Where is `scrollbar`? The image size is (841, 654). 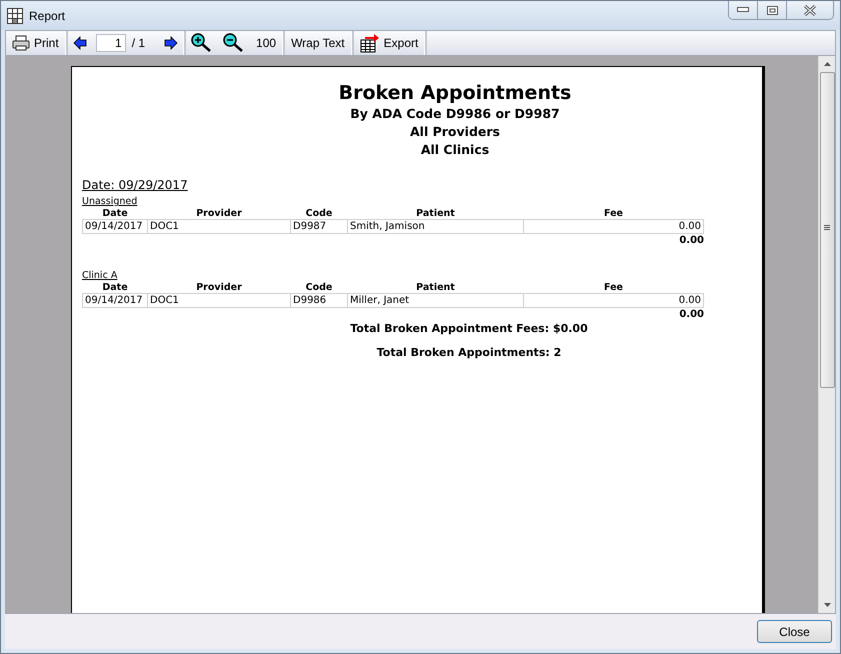 scrollbar is located at coordinates (826, 334).